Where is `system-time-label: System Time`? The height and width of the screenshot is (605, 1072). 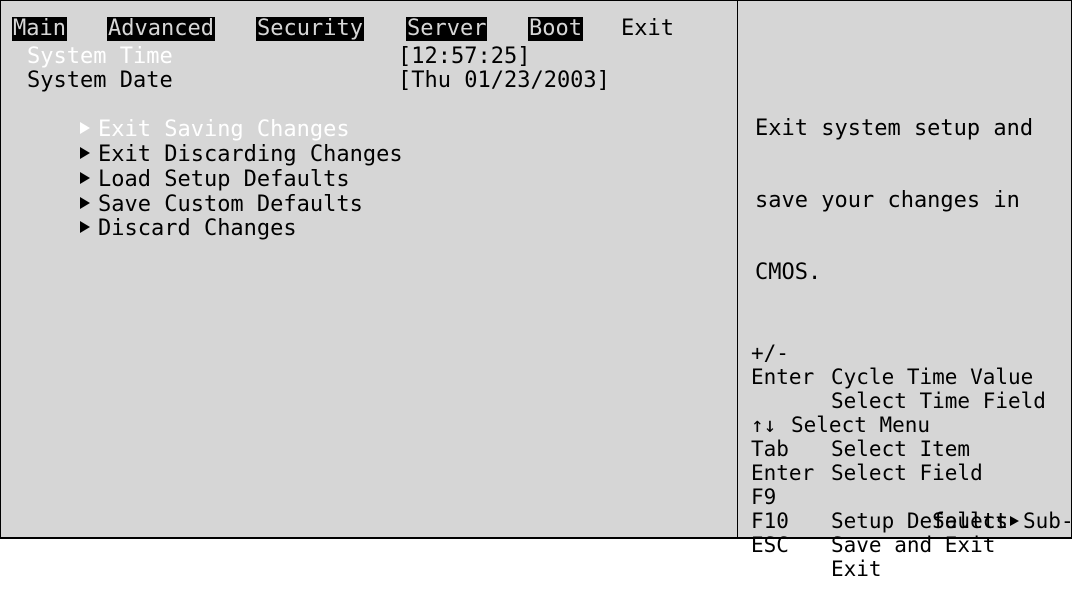
system-time-label: System Time is located at coordinates (100, 57).